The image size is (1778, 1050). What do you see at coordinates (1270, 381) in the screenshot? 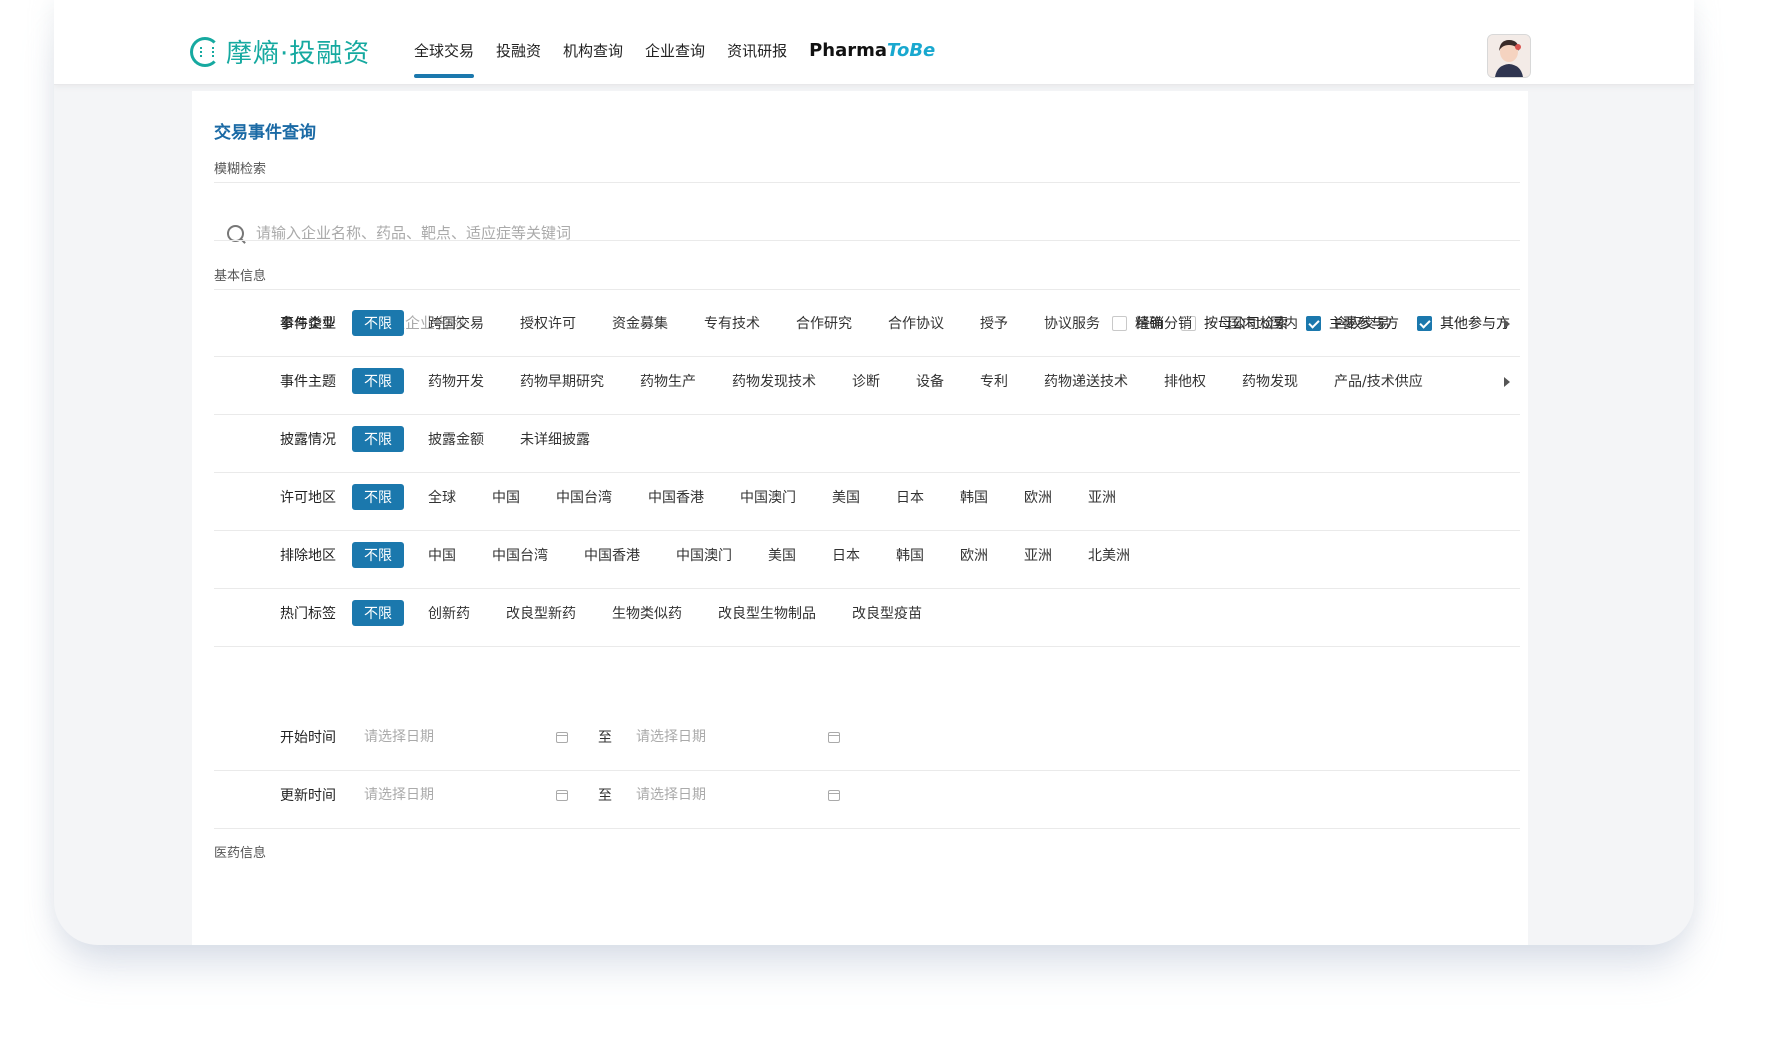
I see `filter-option: 药物发现` at bounding box center [1270, 381].